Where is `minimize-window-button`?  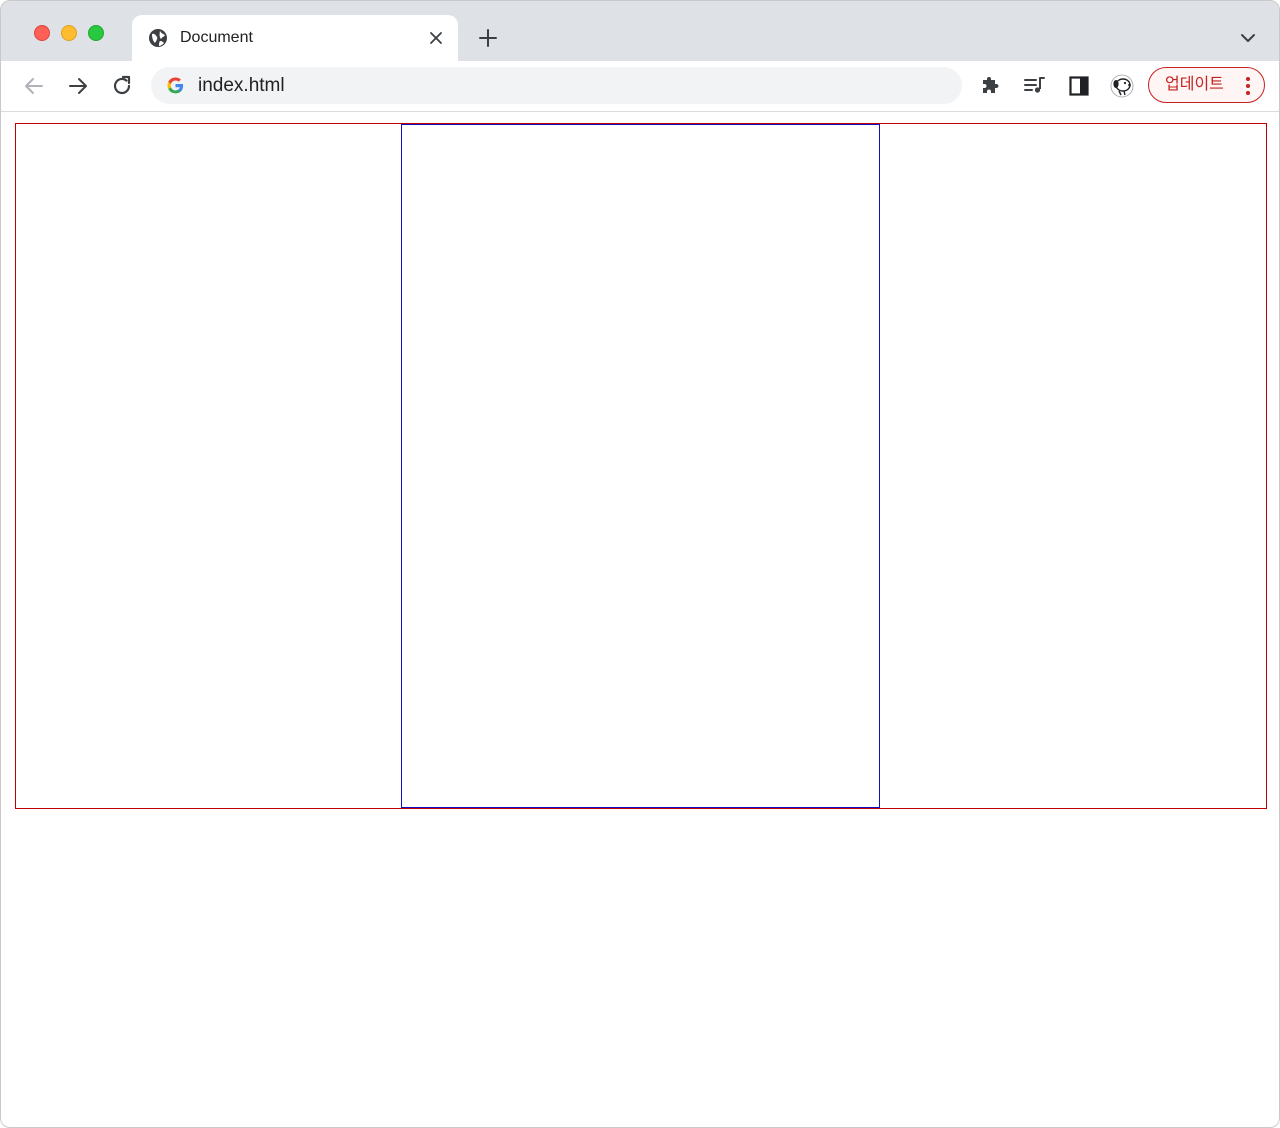
minimize-window-button is located at coordinates (69, 33).